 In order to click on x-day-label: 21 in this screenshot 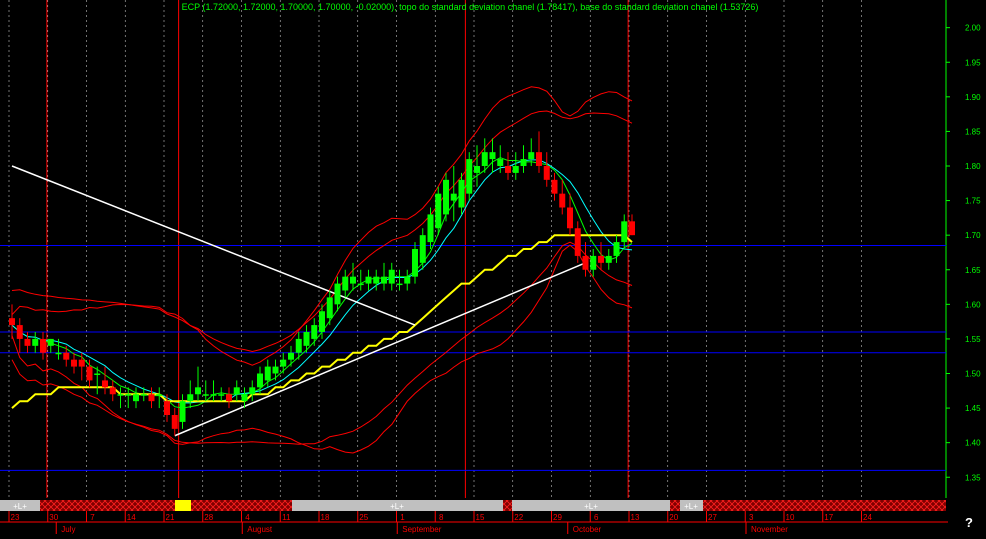, I will do `click(170, 517)`.